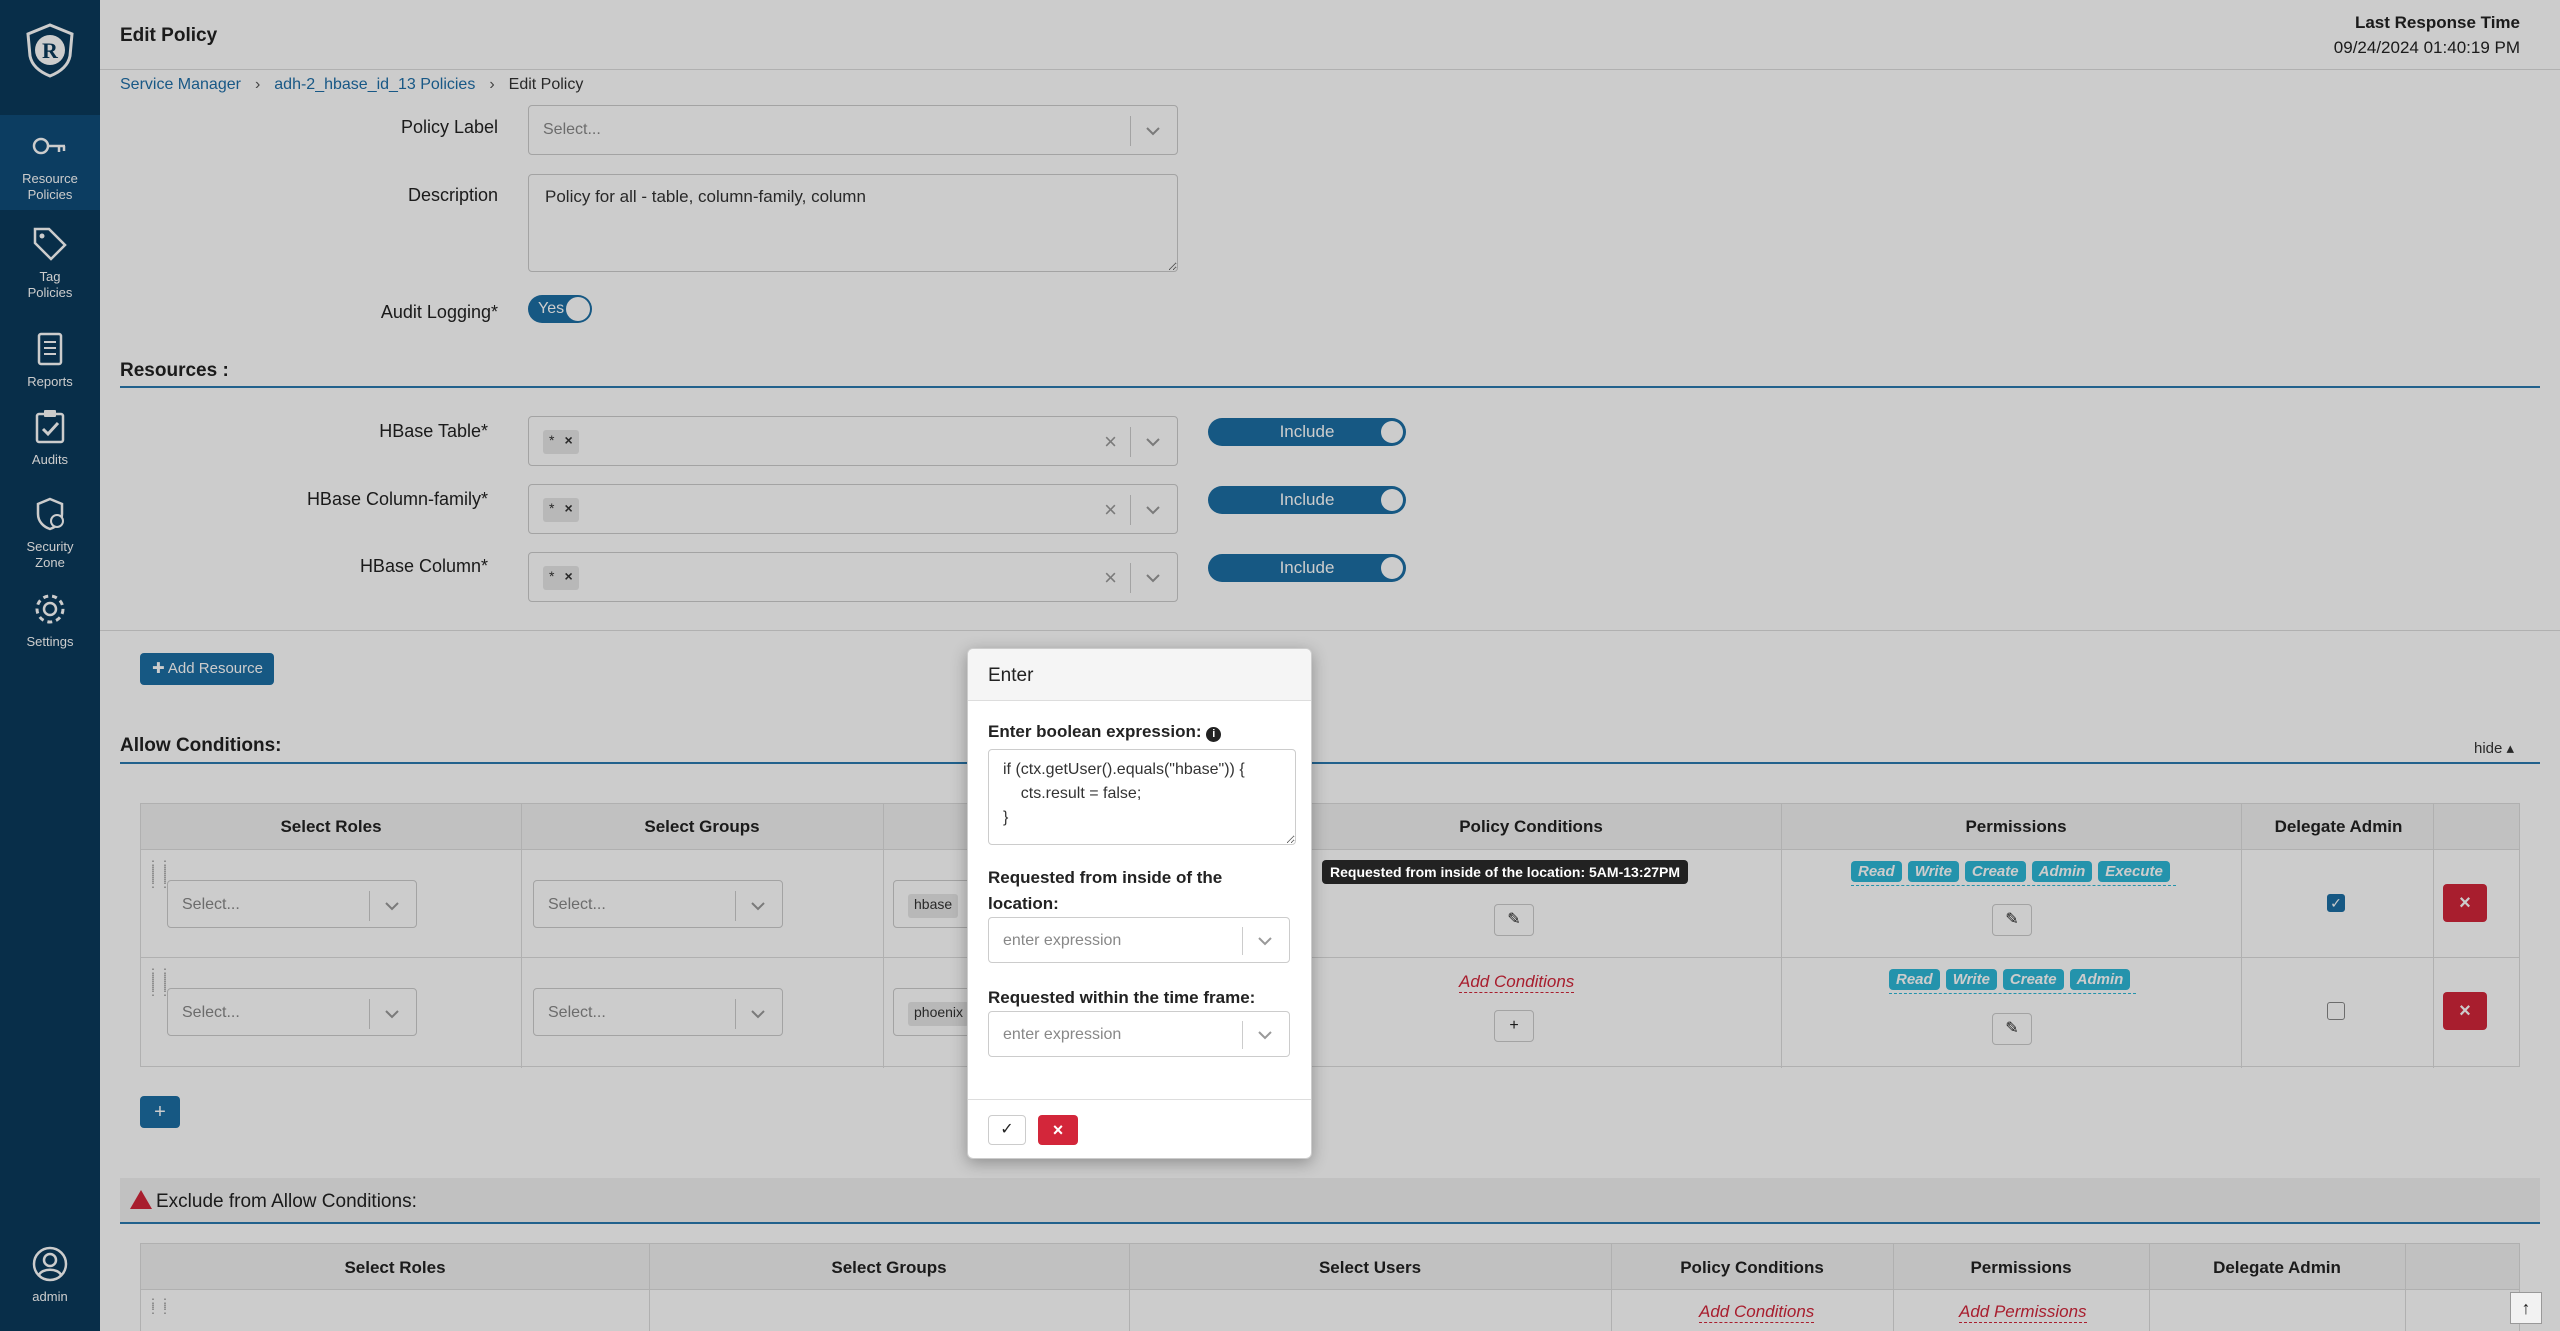 The height and width of the screenshot is (1331, 2560). I want to click on time-frame-expression-select: enter expression, so click(1139, 1034).